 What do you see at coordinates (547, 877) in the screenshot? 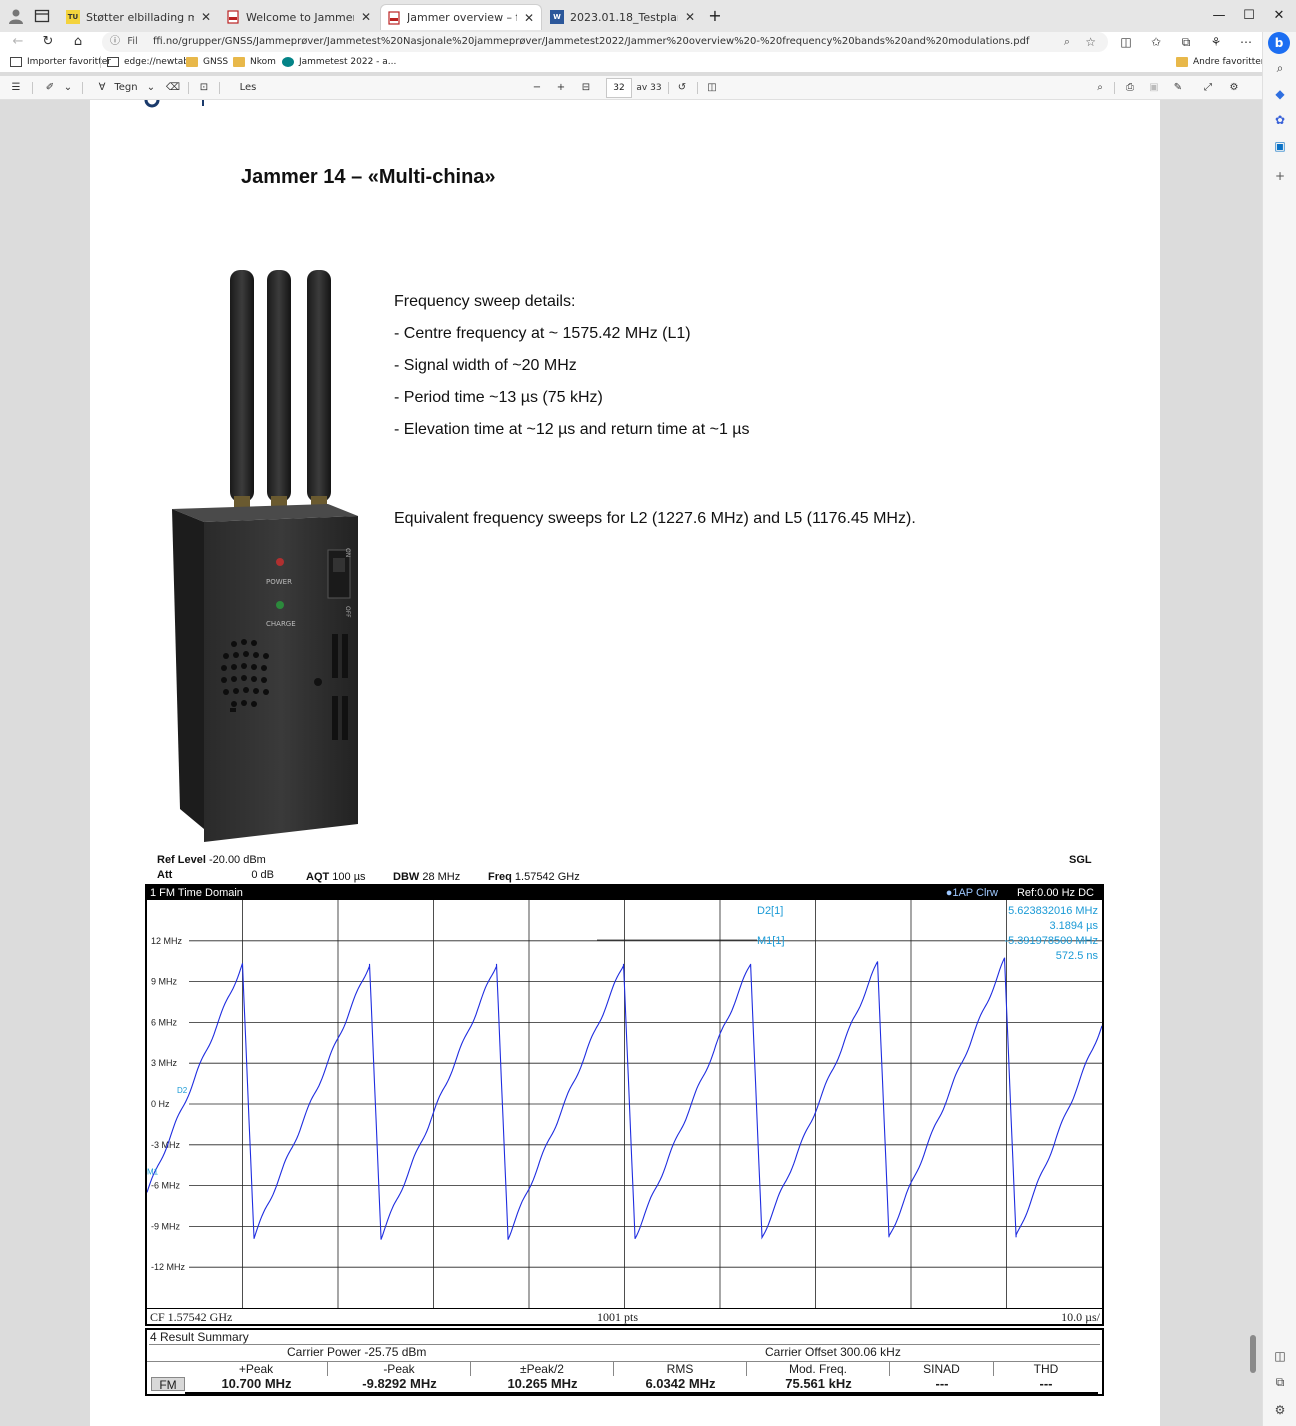
I see `freq-value: 1.57542 GHz` at bounding box center [547, 877].